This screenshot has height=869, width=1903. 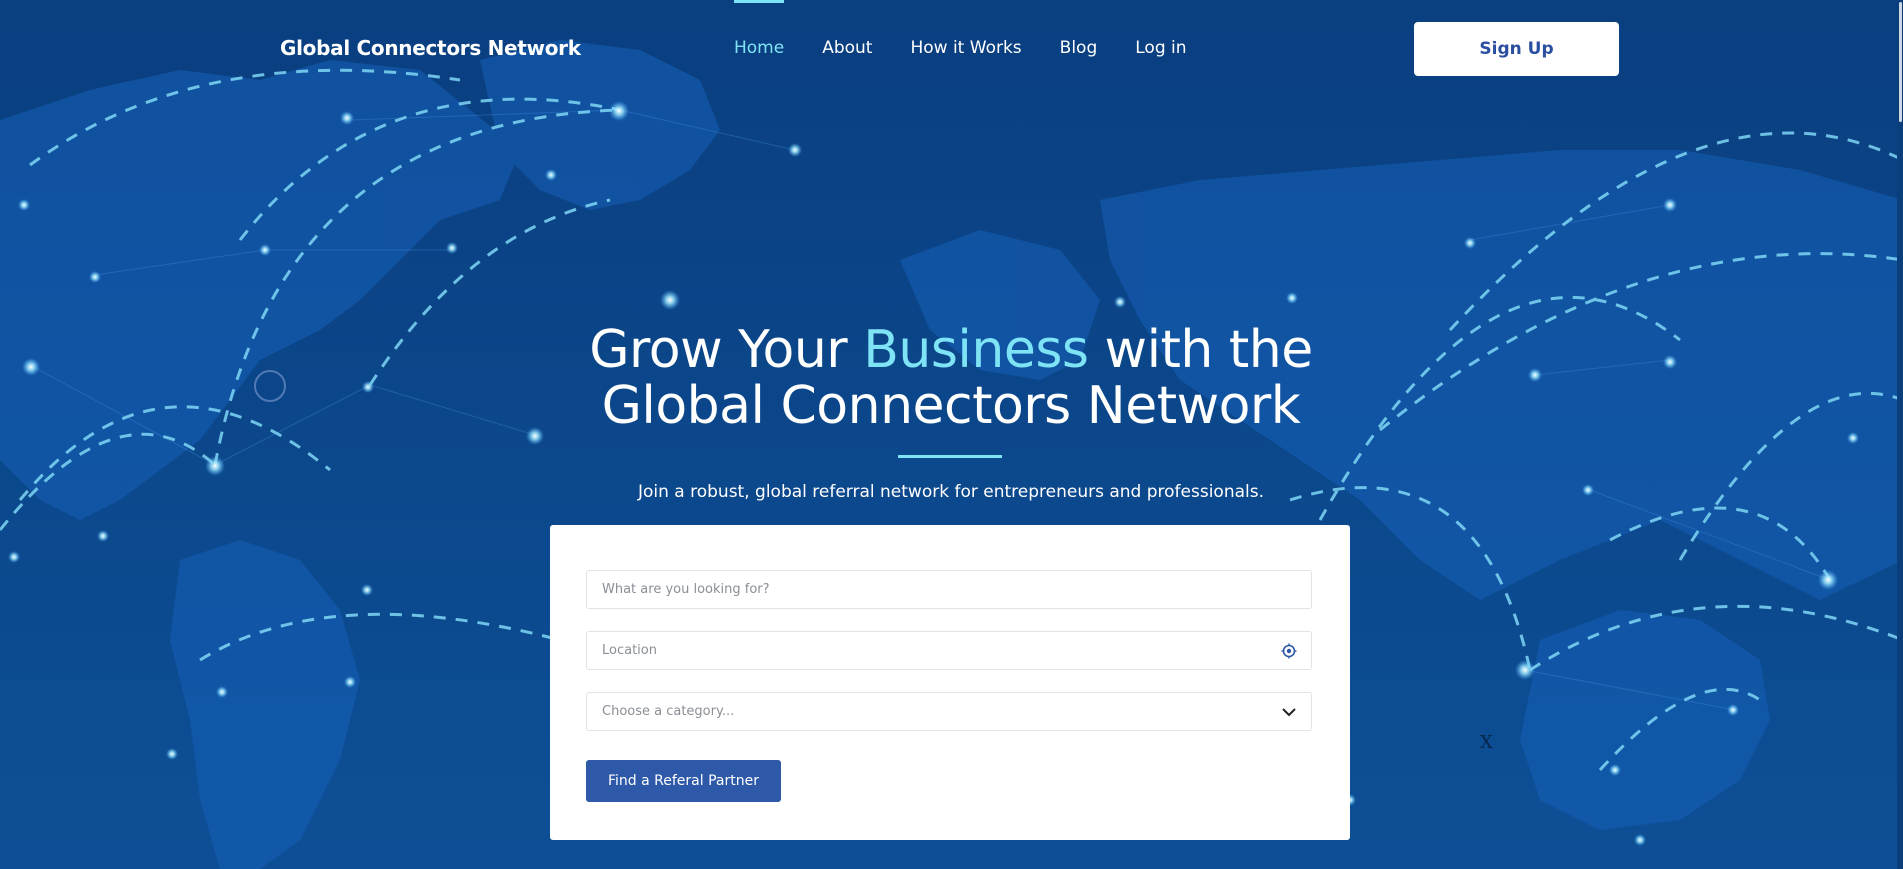 What do you see at coordinates (683, 781) in the screenshot?
I see `find-referral-partner-button: Find a Referal Partner` at bounding box center [683, 781].